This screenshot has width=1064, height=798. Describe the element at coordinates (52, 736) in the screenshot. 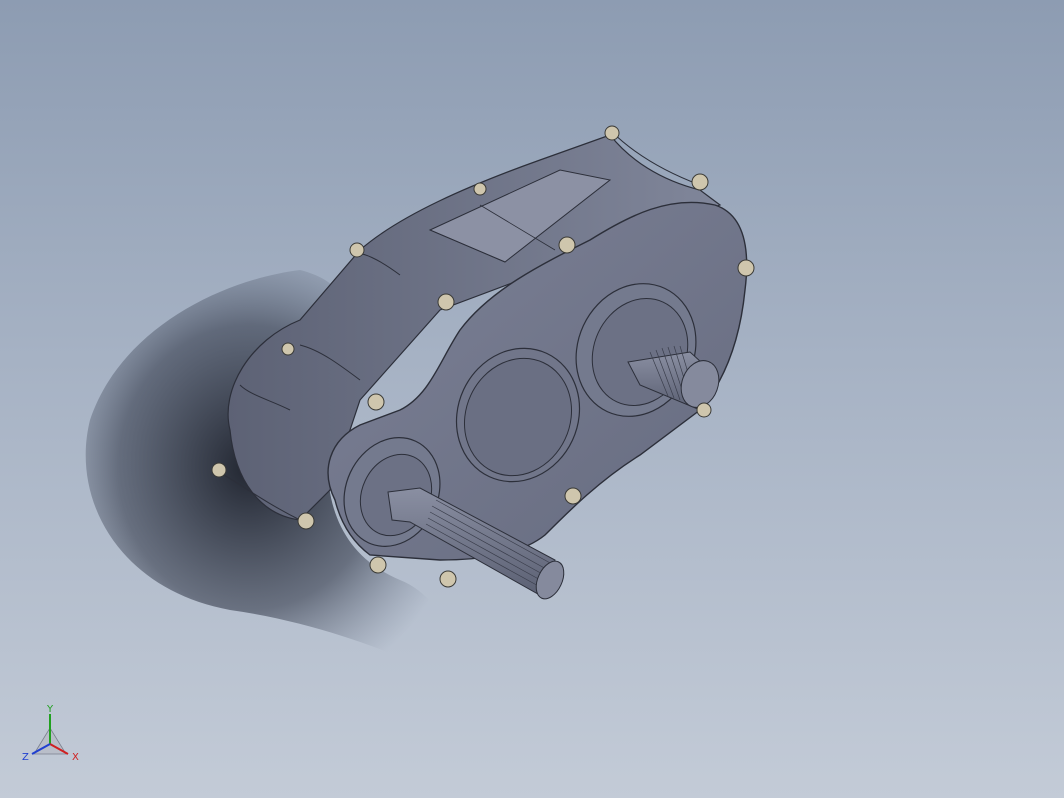

I see `axis-triad: Y X Z` at that location.